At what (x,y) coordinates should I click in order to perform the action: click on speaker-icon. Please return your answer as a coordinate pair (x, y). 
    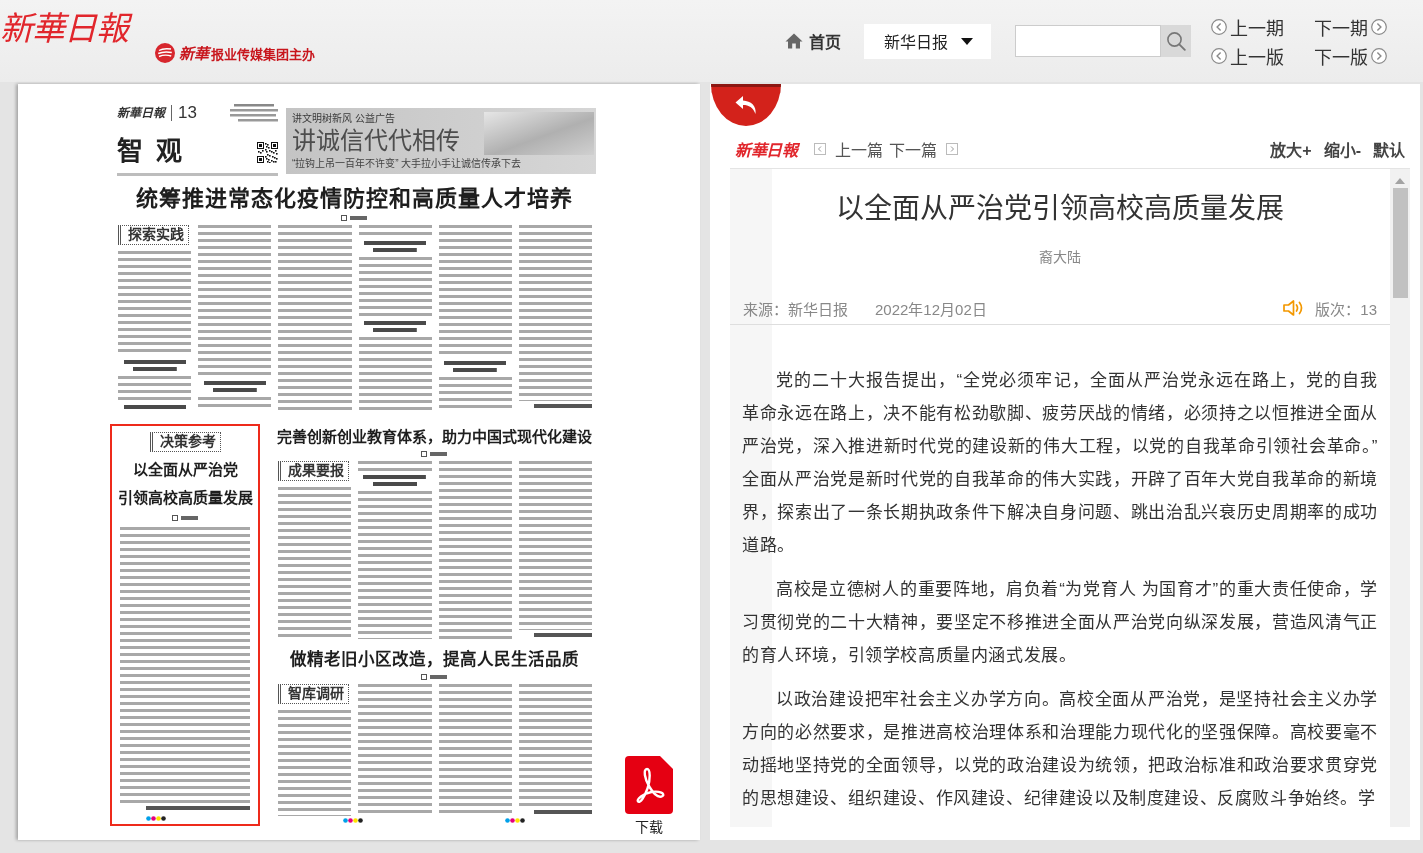
    Looking at the image, I should click on (1293, 308).